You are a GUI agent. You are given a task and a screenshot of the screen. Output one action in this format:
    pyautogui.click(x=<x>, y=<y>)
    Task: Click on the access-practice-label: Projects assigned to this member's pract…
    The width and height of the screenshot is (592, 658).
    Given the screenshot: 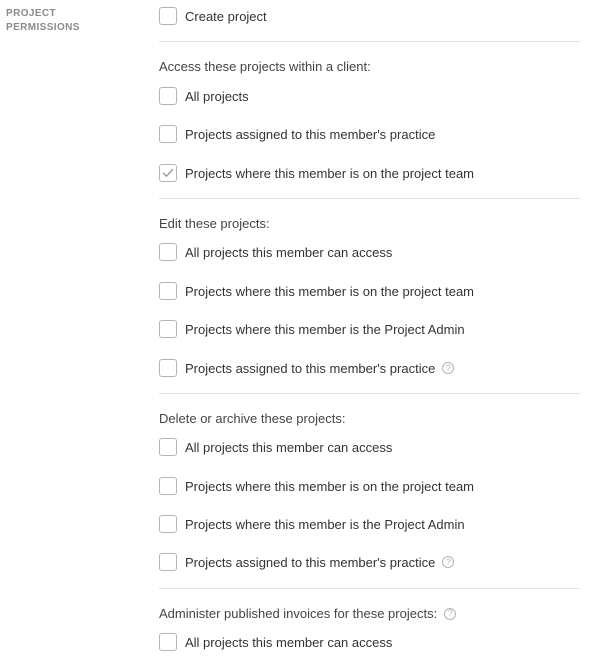 What is the action you would take?
    pyautogui.click(x=310, y=134)
    